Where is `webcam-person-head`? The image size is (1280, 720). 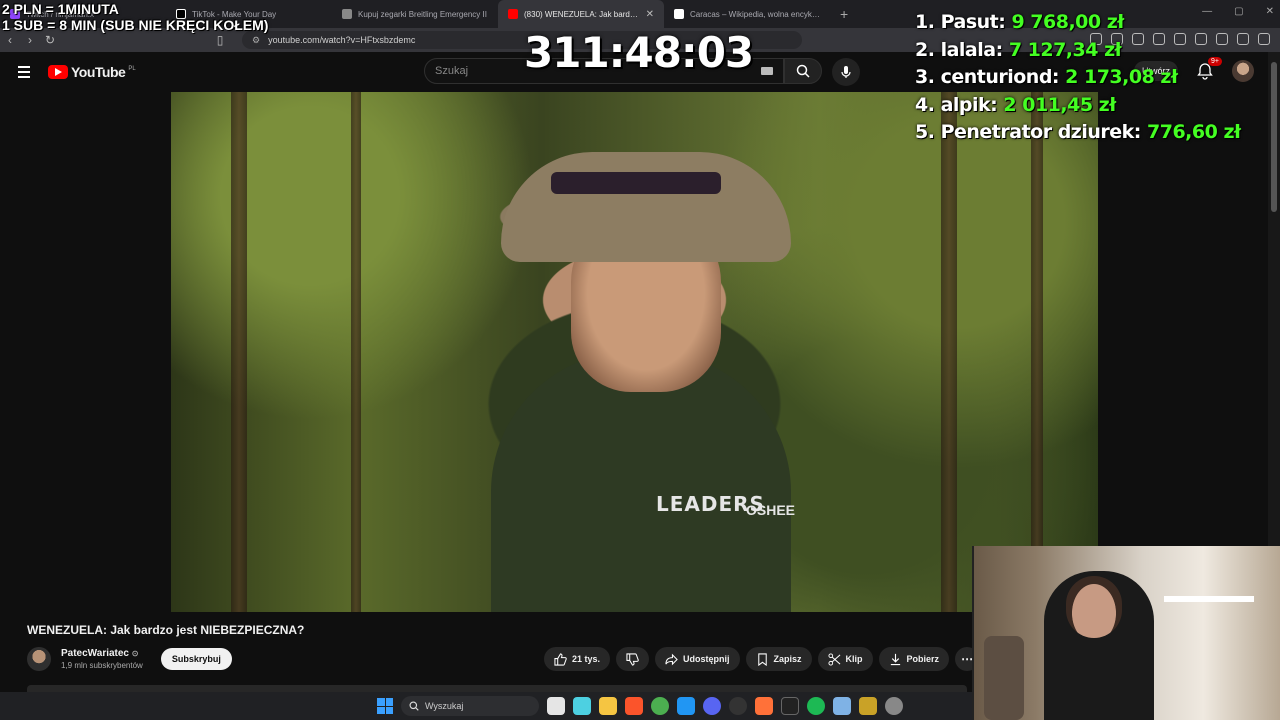
webcam-person-head is located at coordinates (1094, 607).